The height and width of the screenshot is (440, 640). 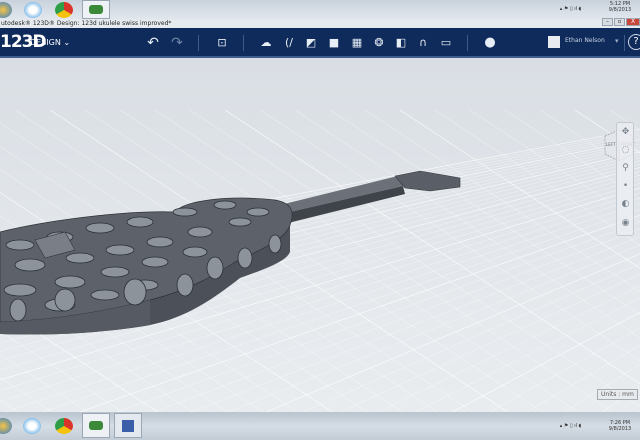 I want to click on transform-tool-icon: ⊡, so click(x=222, y=43).